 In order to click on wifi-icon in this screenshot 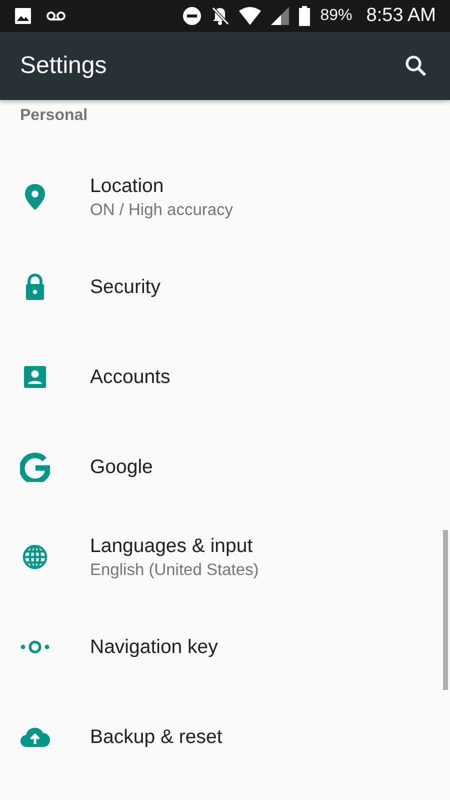, I will do `click(250, 16)`.